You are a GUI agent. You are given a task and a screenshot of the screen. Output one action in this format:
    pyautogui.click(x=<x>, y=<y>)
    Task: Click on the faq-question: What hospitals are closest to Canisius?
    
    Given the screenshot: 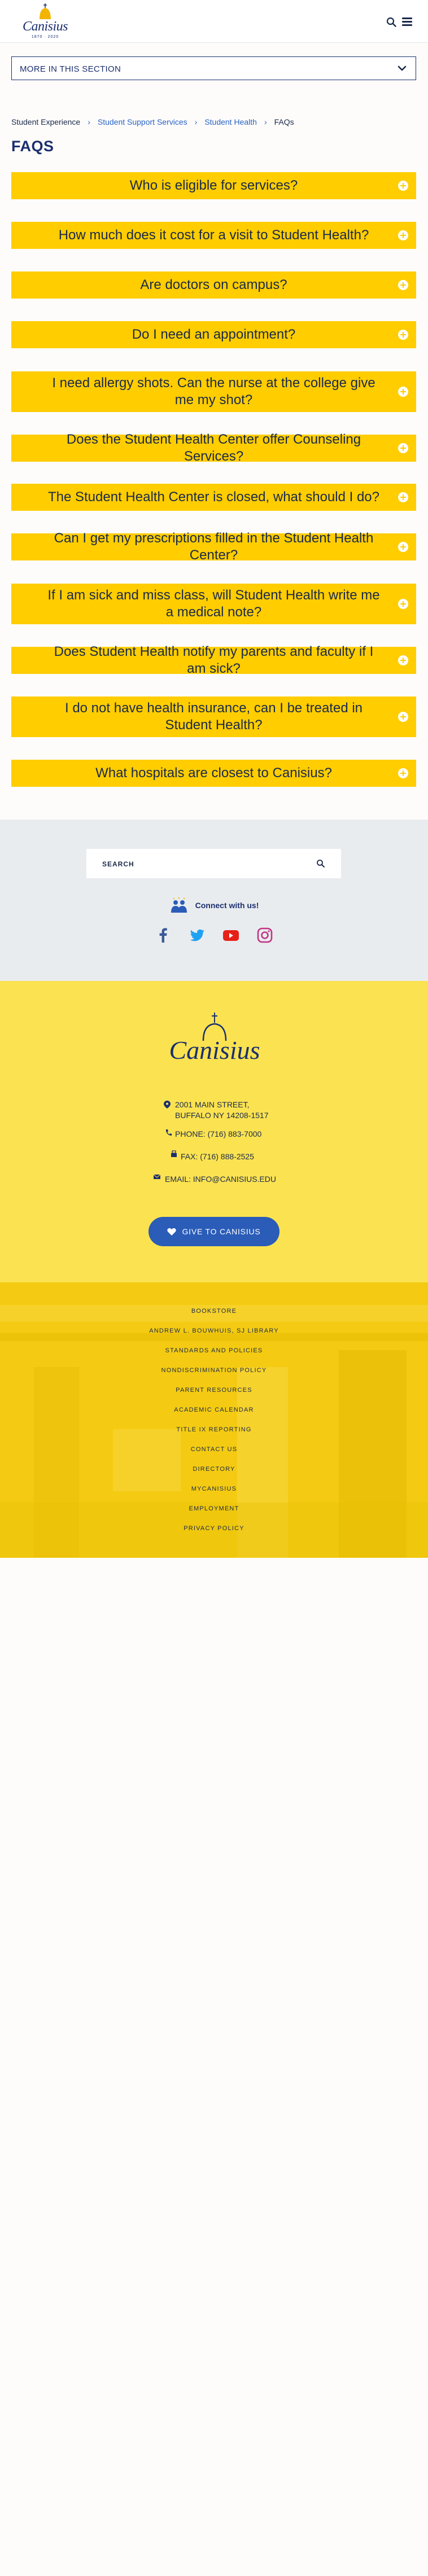 What is the action you would take?
    pyautogui.click(x=213, y=773)
    